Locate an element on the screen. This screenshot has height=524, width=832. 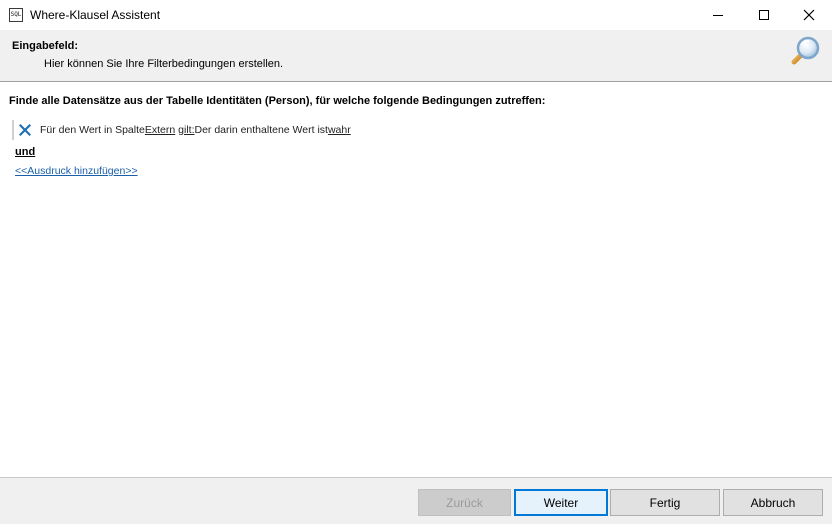
condition-group-bar is located at coordinates (13, 130).